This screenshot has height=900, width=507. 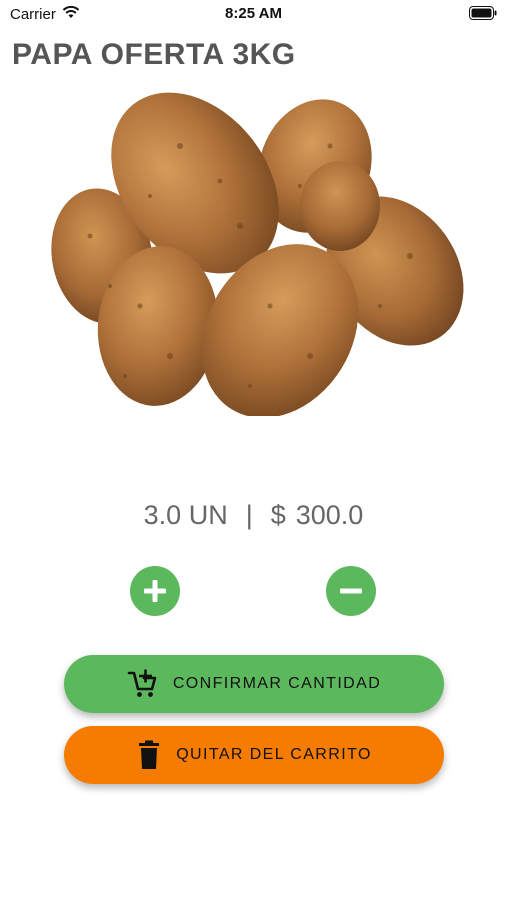 I want to click on status-bar: Carrier 8:25 AM, so click(x=253, y=14).